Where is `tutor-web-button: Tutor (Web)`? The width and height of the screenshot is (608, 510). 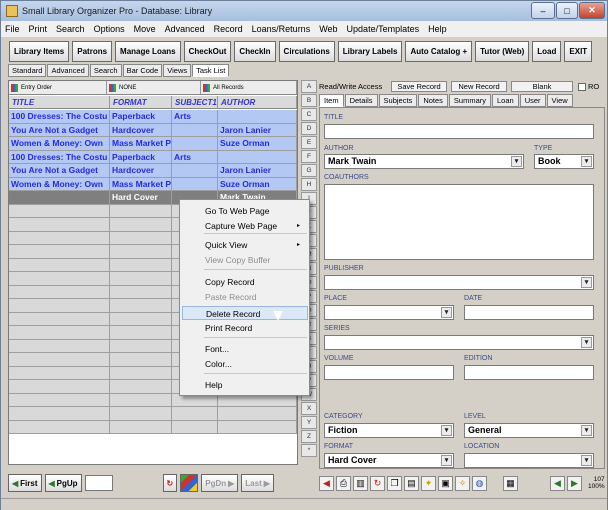 tutor-web-button: Tutor (Web) is located at coordinates (502, 51).